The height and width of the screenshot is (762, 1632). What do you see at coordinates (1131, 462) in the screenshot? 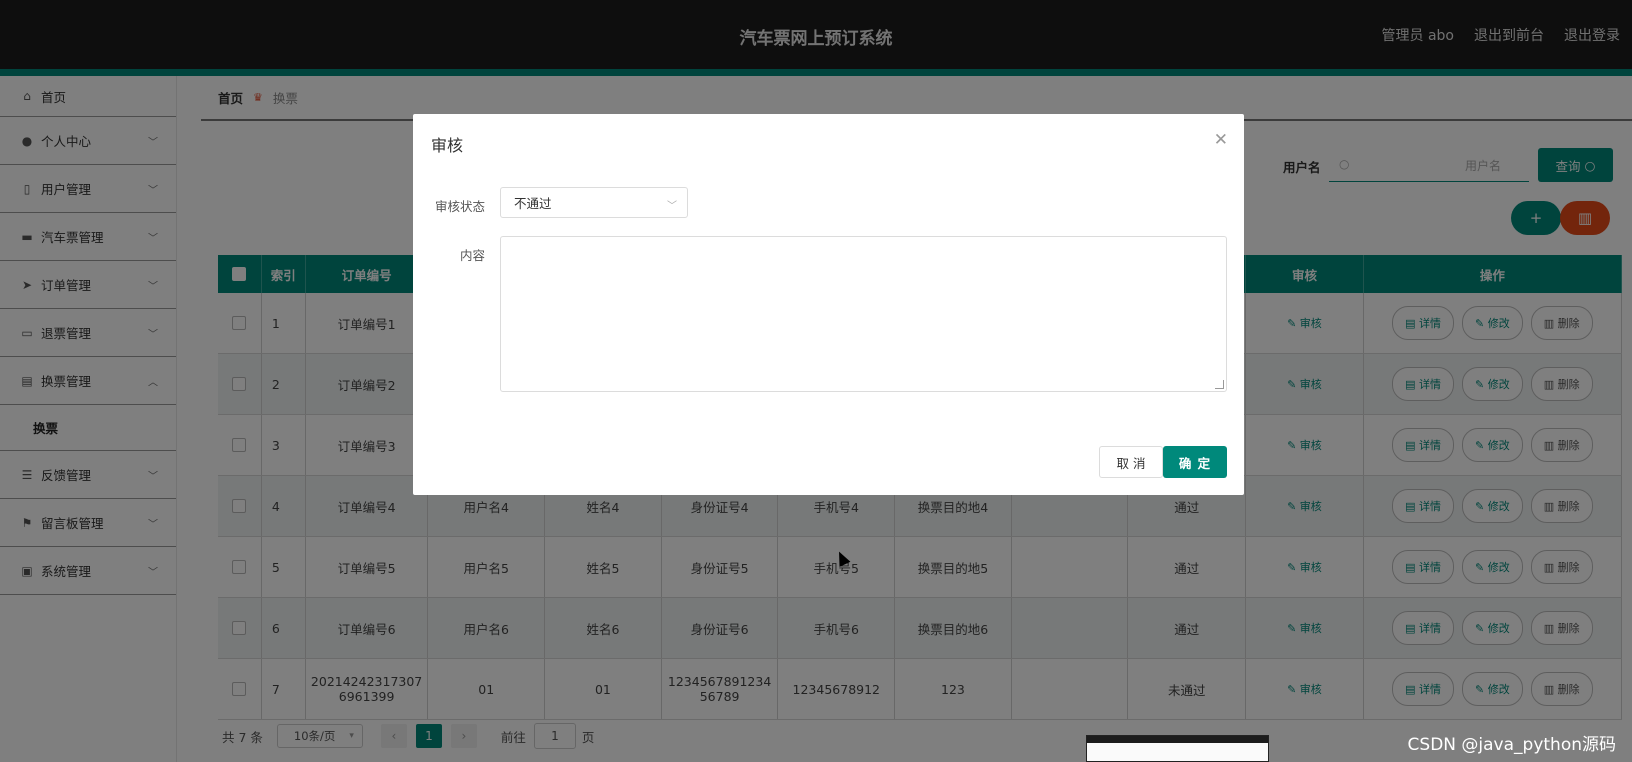
I see `cancel-button: 取 消` at bounding box center [1131, 462].